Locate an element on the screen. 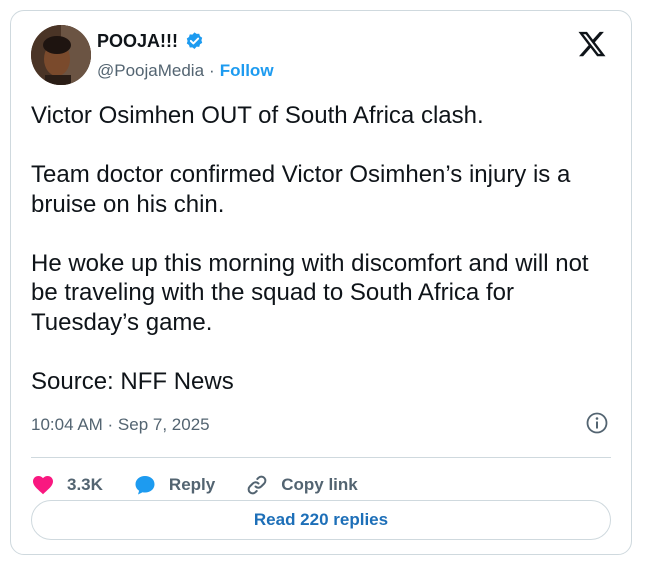 The height and width of the screenshot is (567, 646). x-logo-icon is located at coordinates (592, 44).